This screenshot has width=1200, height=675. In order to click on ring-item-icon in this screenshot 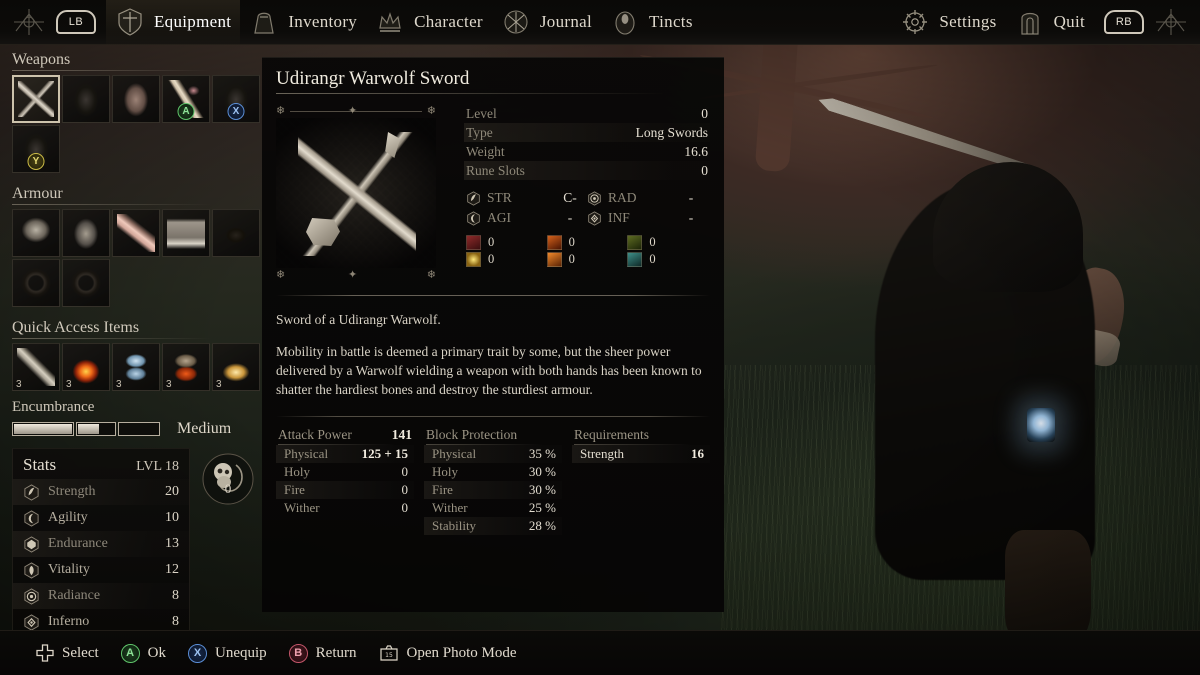, I will do `click(36, 283)`.